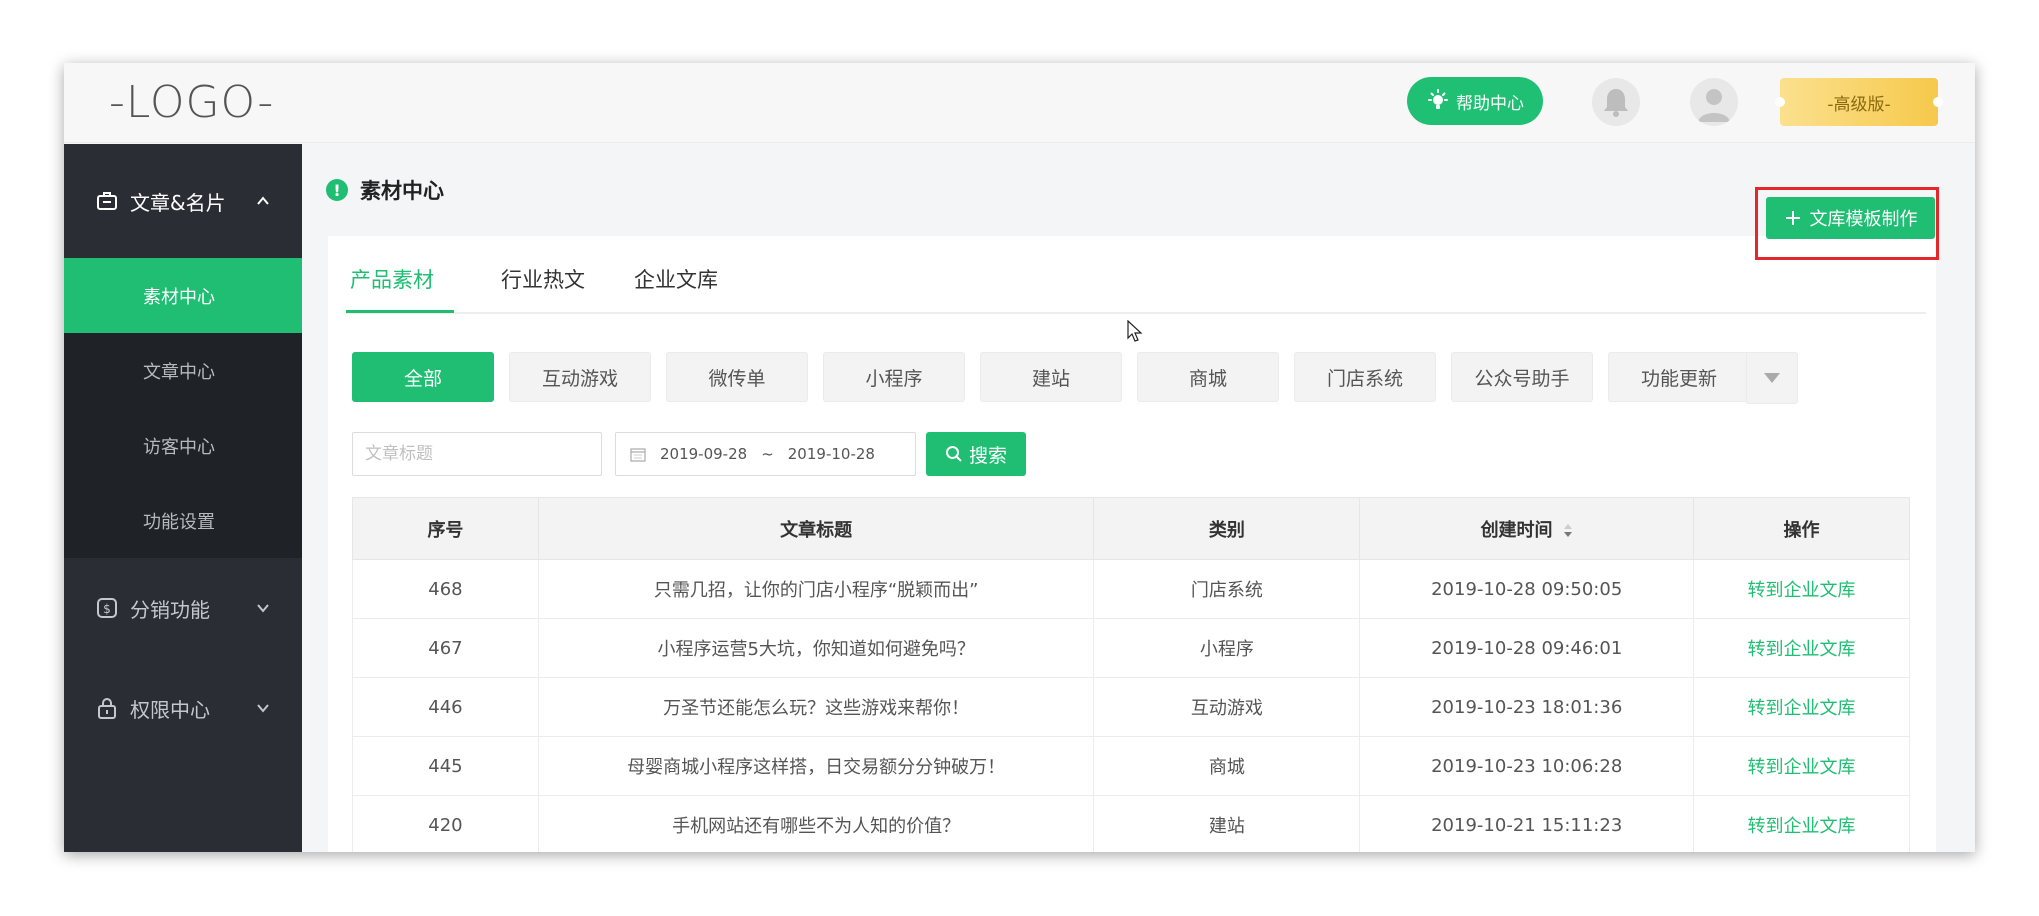 This screenshot has height=916, width=2039. What do you see at coordinates (1527, 766) in the screenshot?
I see `cell-created: 2019-10-23 10:06:28` at bounding box center [1527, 766].